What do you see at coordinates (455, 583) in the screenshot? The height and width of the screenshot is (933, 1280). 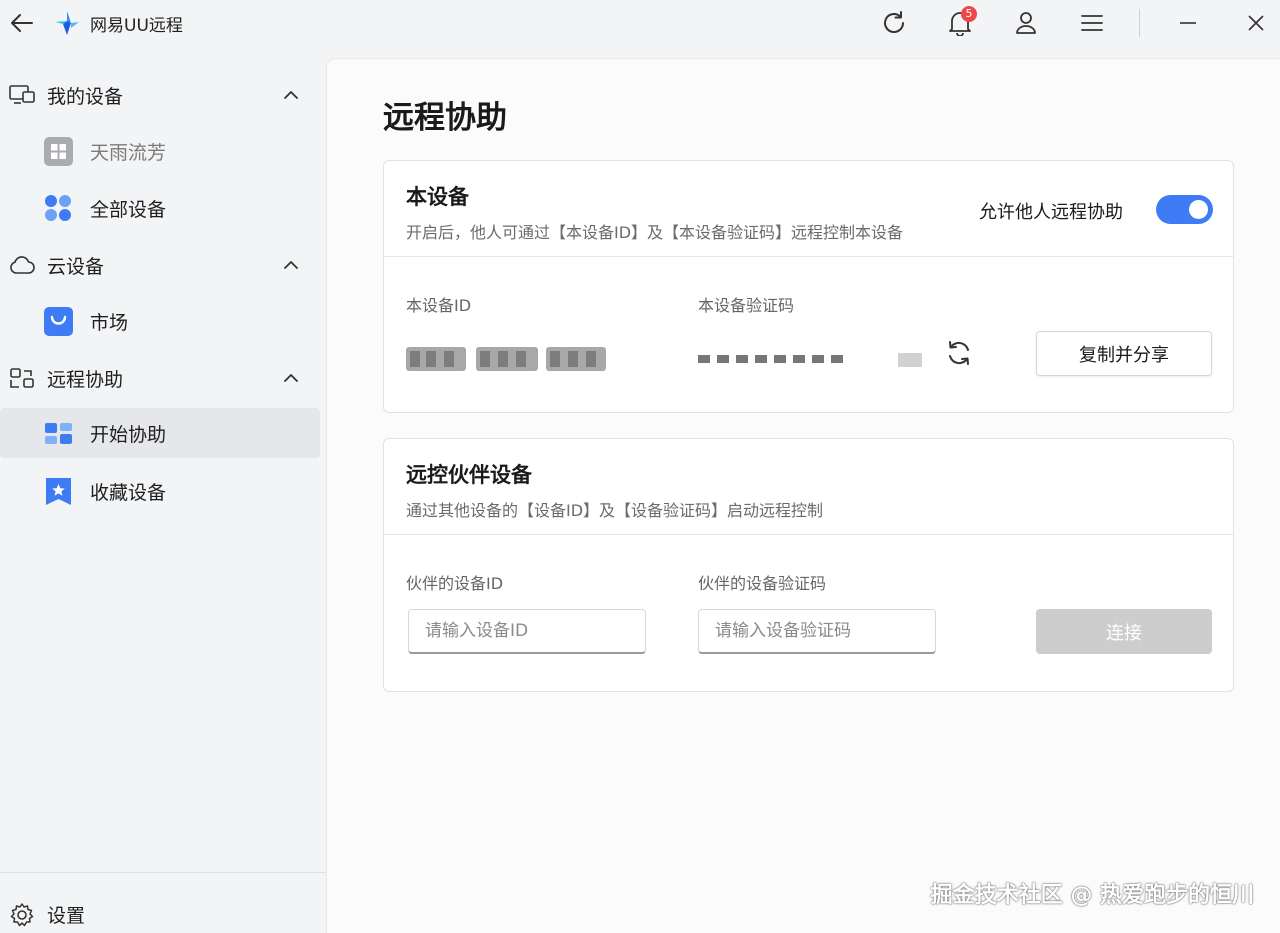 I see `partner-id-label: 伙伴的设备ID` at bounding box center [455, 583].